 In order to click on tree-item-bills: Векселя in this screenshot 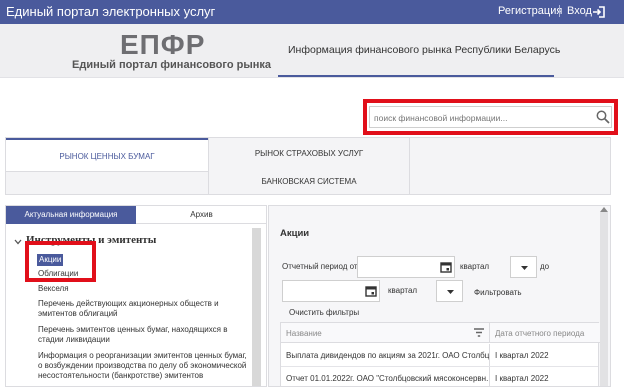, I will do `click(145, 289)`.